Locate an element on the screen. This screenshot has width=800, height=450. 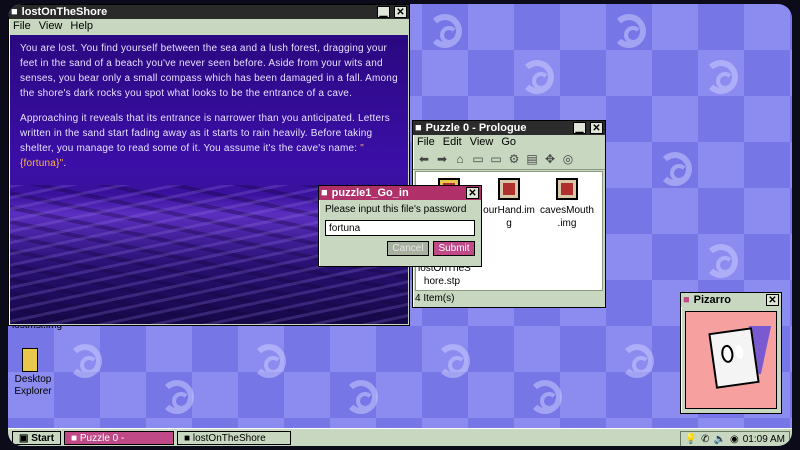
menu-help: Help is located at coordinates (81, 26).